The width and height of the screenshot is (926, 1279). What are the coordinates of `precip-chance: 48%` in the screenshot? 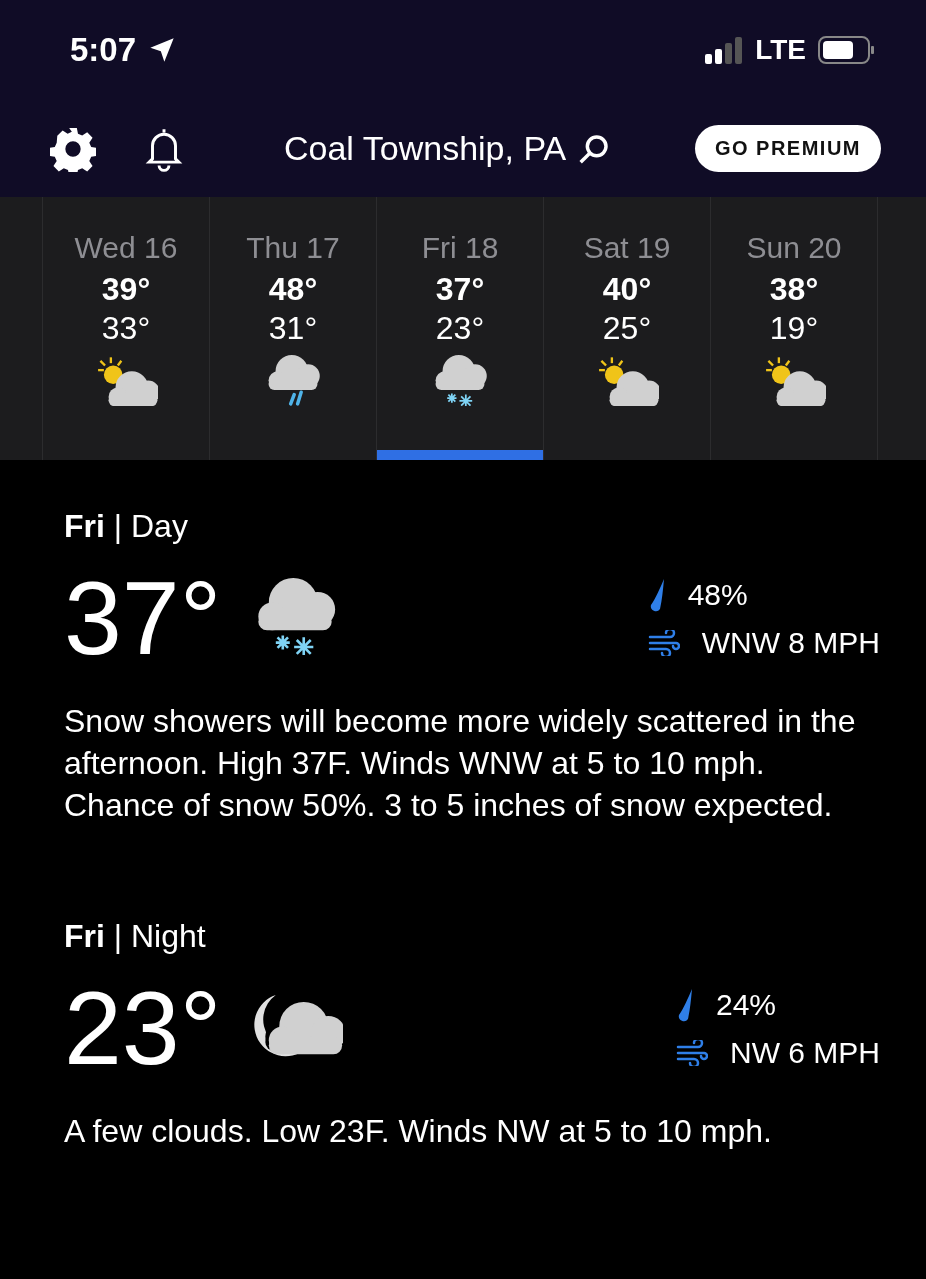 It's located at (717, 594).